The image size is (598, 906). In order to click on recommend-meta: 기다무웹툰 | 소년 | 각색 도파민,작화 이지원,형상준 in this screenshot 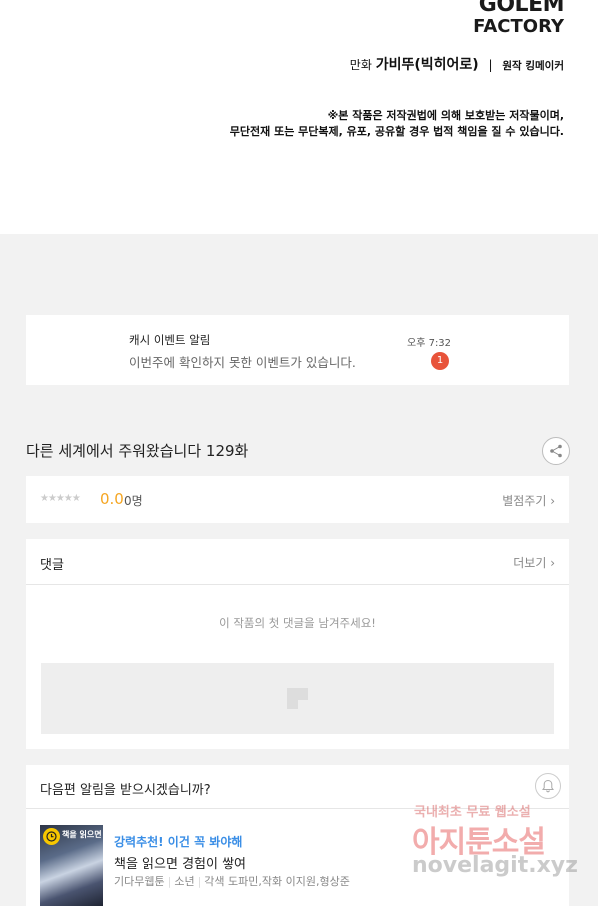, I will do `click(232, 881)`.